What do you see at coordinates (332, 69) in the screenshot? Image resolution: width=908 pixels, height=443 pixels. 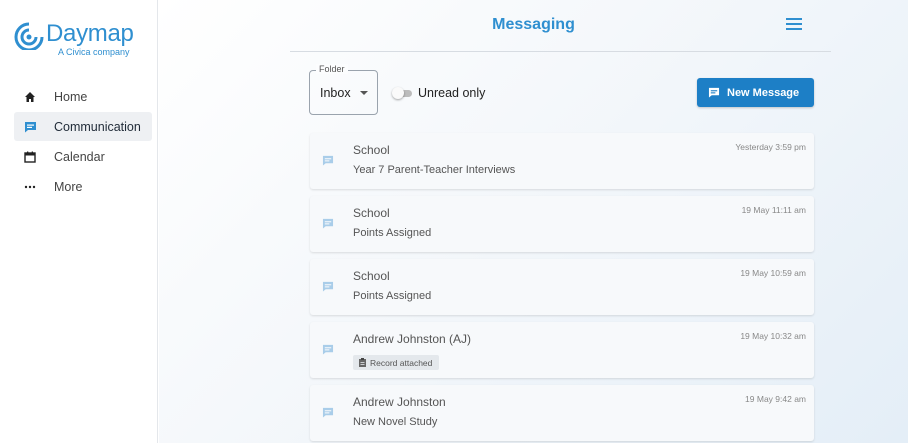 I see `folder-select-label: Folder` at bounding box center [332, 69].